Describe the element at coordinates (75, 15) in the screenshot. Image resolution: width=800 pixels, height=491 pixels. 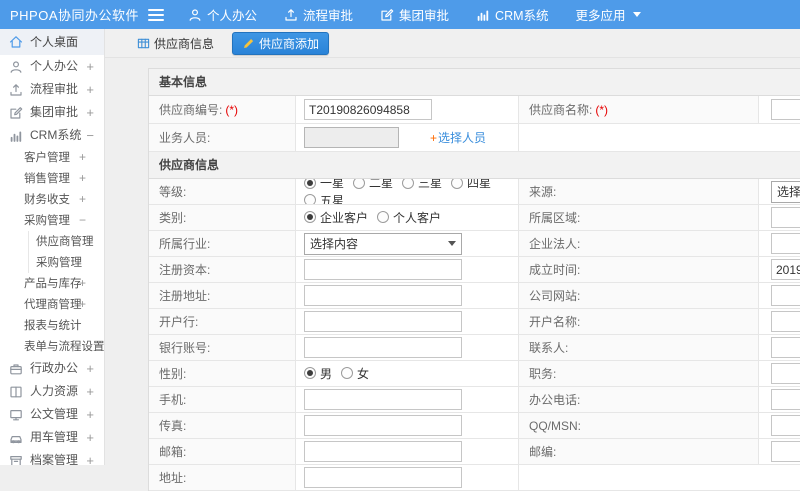
I see `app-logo: PHPOA协同办公软件` at that location.